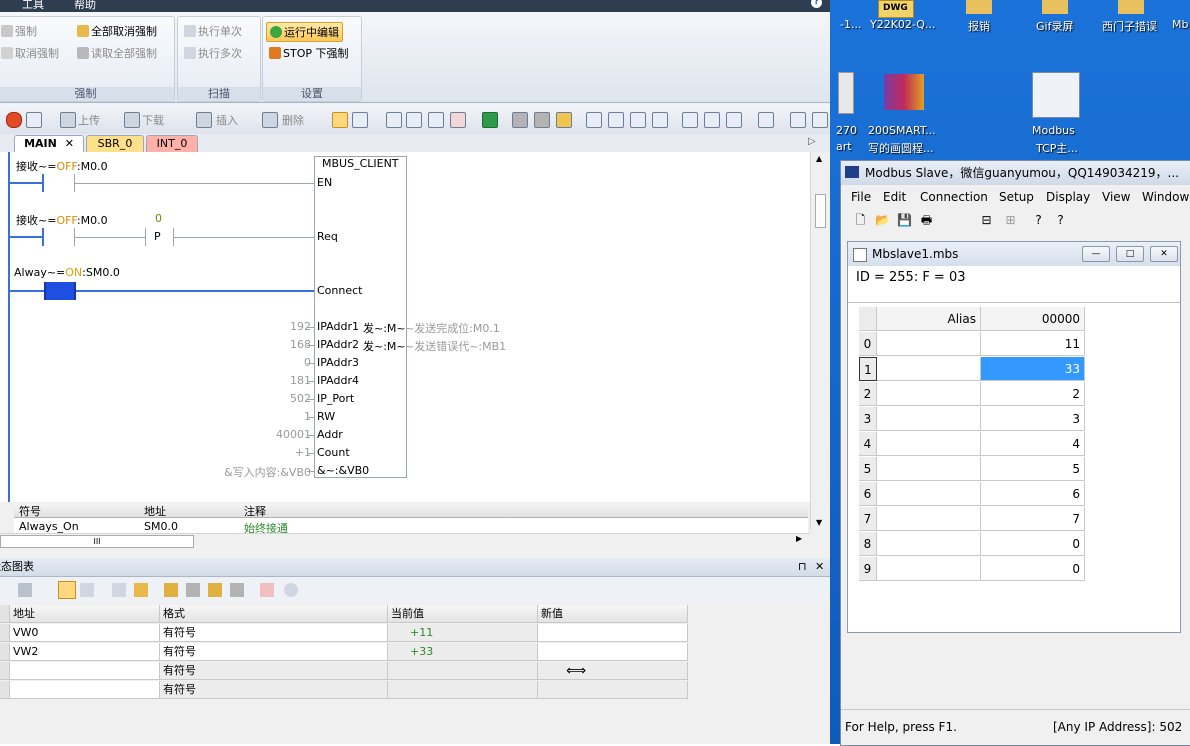 This screenshot has height=746, width=1190. What do you see at coordinates (846, 93) in the screenshot?
I see `file-icon` at bounding box center [846, 93].